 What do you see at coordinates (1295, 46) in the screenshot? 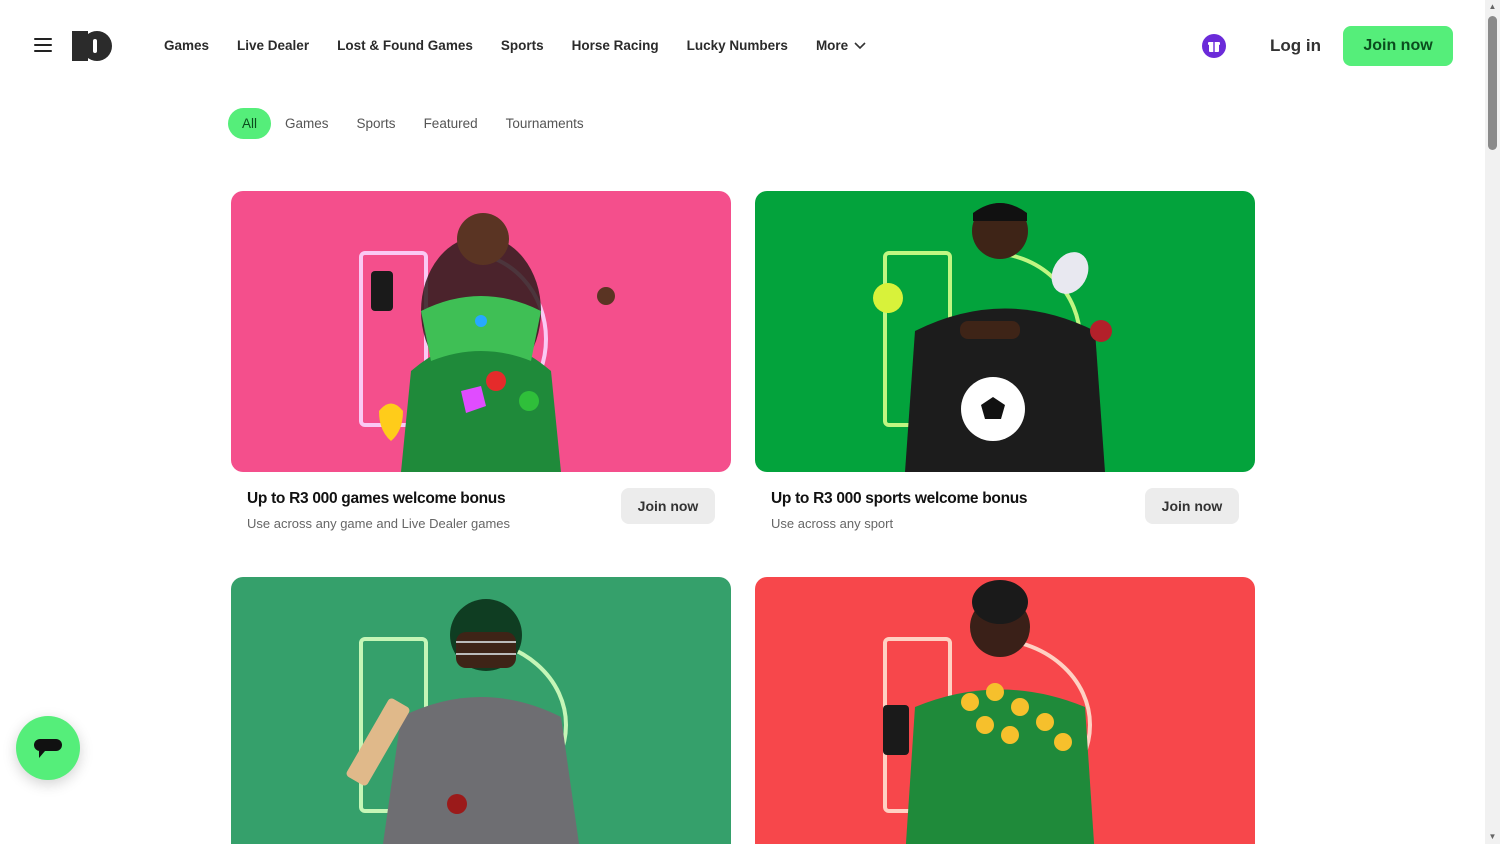
I see `login-link: Log in` at bounding box center [1295, 46].